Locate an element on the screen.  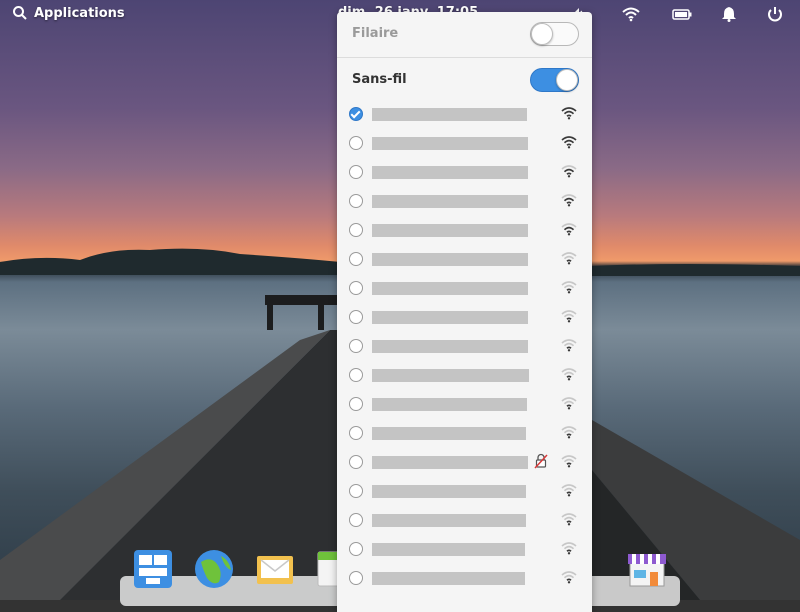
insecure-lock-icon is located at coordinates (541, 461).